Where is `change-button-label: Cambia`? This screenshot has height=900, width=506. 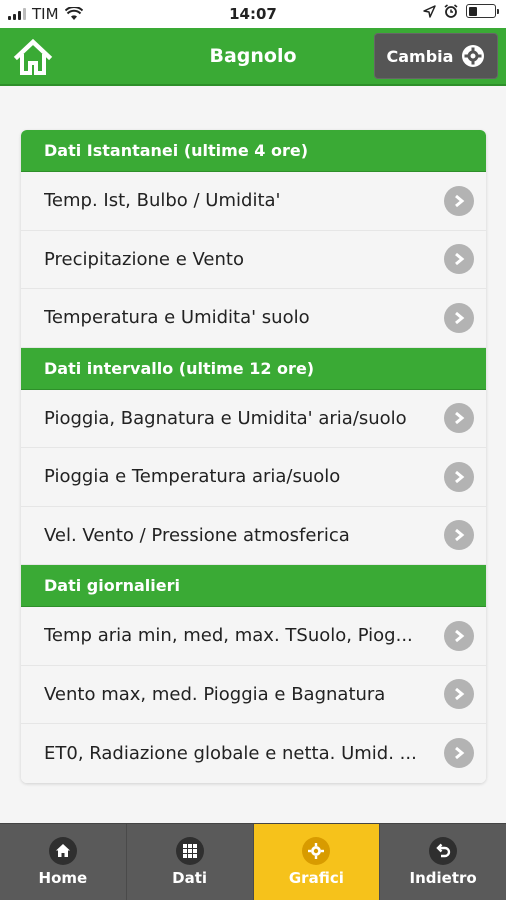 change-button-label: Cambia is located at coordinates (420, 56).